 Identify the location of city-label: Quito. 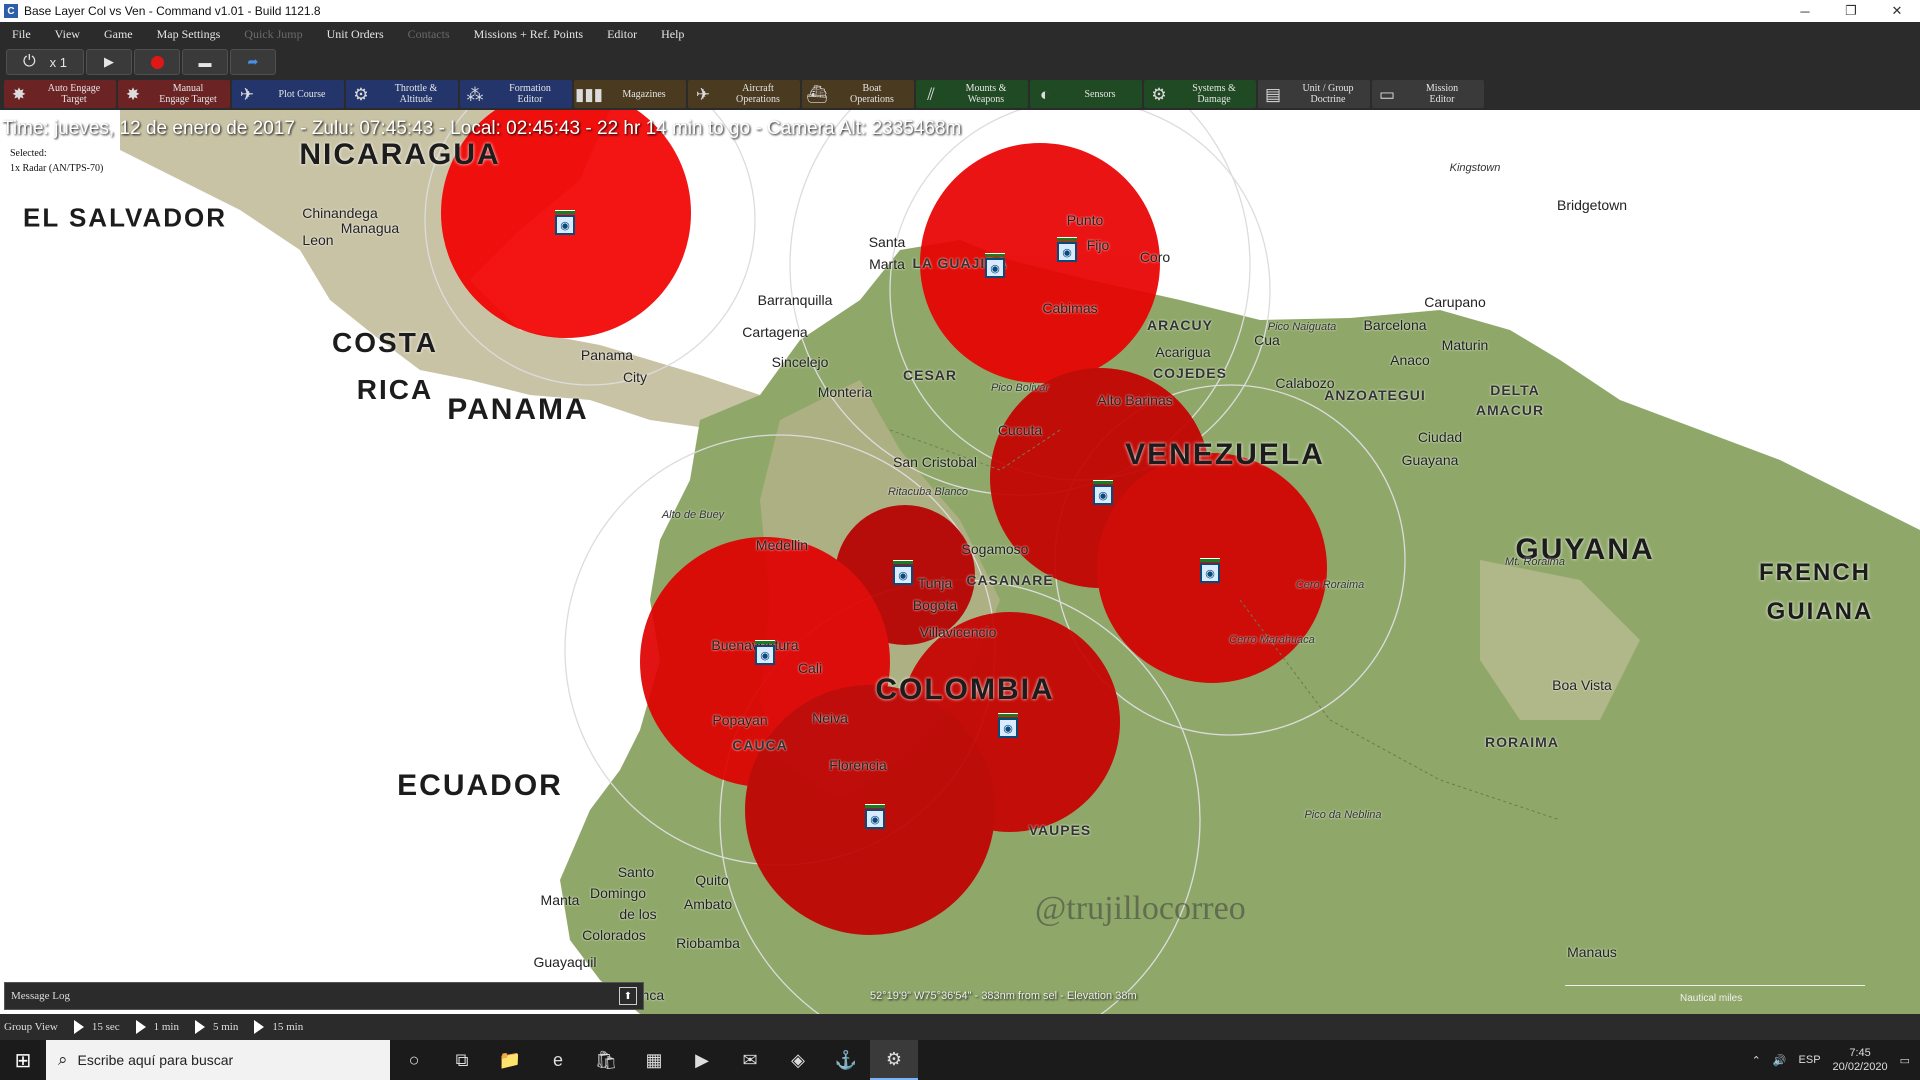
(712, 880).